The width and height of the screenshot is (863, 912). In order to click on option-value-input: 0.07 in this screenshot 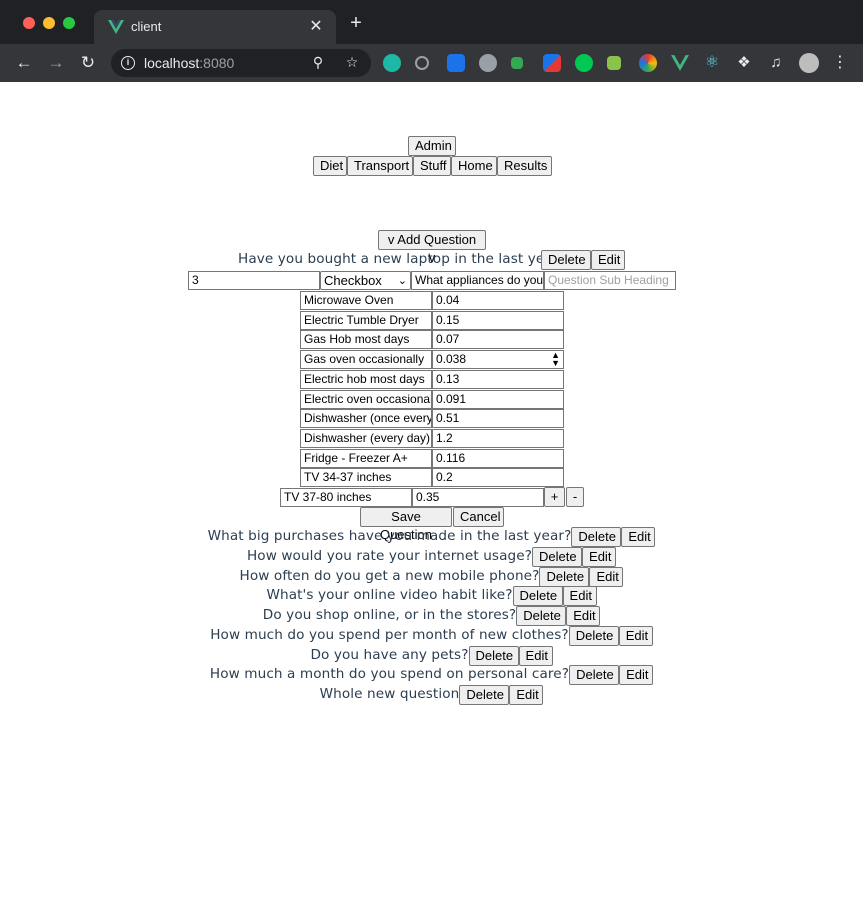, I will do `click(498, 340)`.